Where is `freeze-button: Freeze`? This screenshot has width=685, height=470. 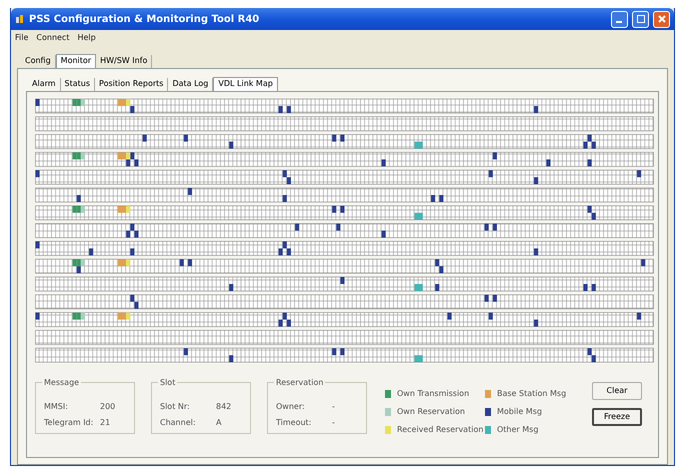 freeze-button: Freeze is located at coordinates (617, 417).